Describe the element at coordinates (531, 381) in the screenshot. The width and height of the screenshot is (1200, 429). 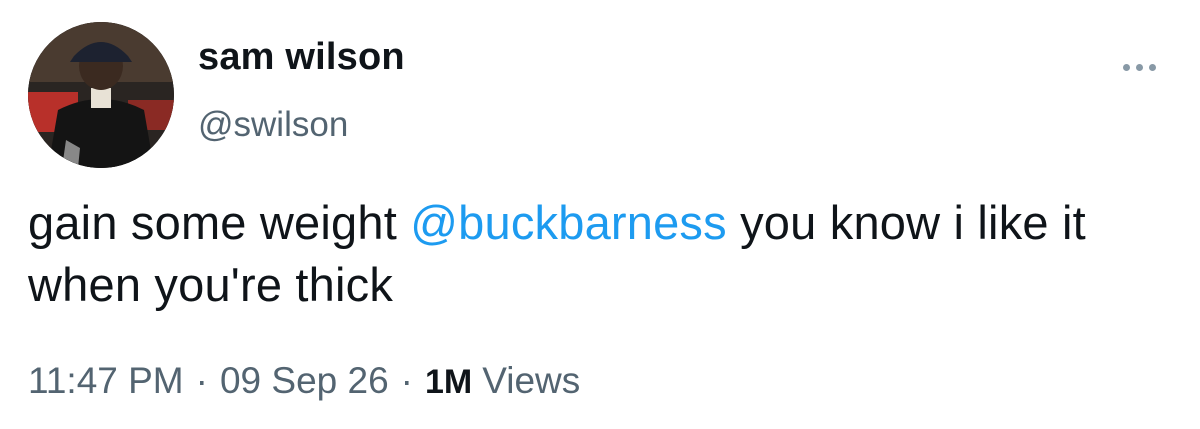
I see `views-label: Views` at that location.